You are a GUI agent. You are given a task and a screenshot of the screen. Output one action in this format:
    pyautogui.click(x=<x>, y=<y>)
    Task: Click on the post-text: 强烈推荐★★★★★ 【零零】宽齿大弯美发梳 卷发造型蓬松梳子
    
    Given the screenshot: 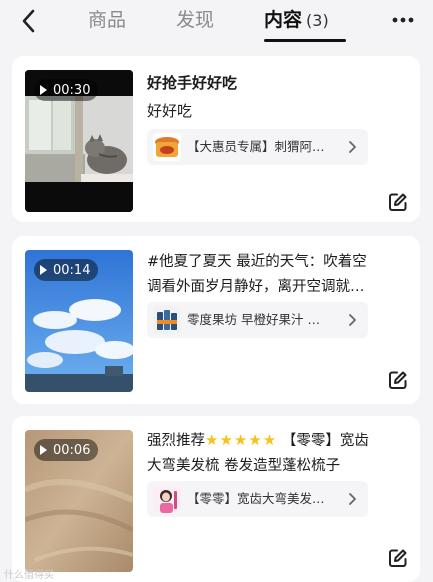 What is the action you would take?
    pyautogui.click(x=259, y=453)
    